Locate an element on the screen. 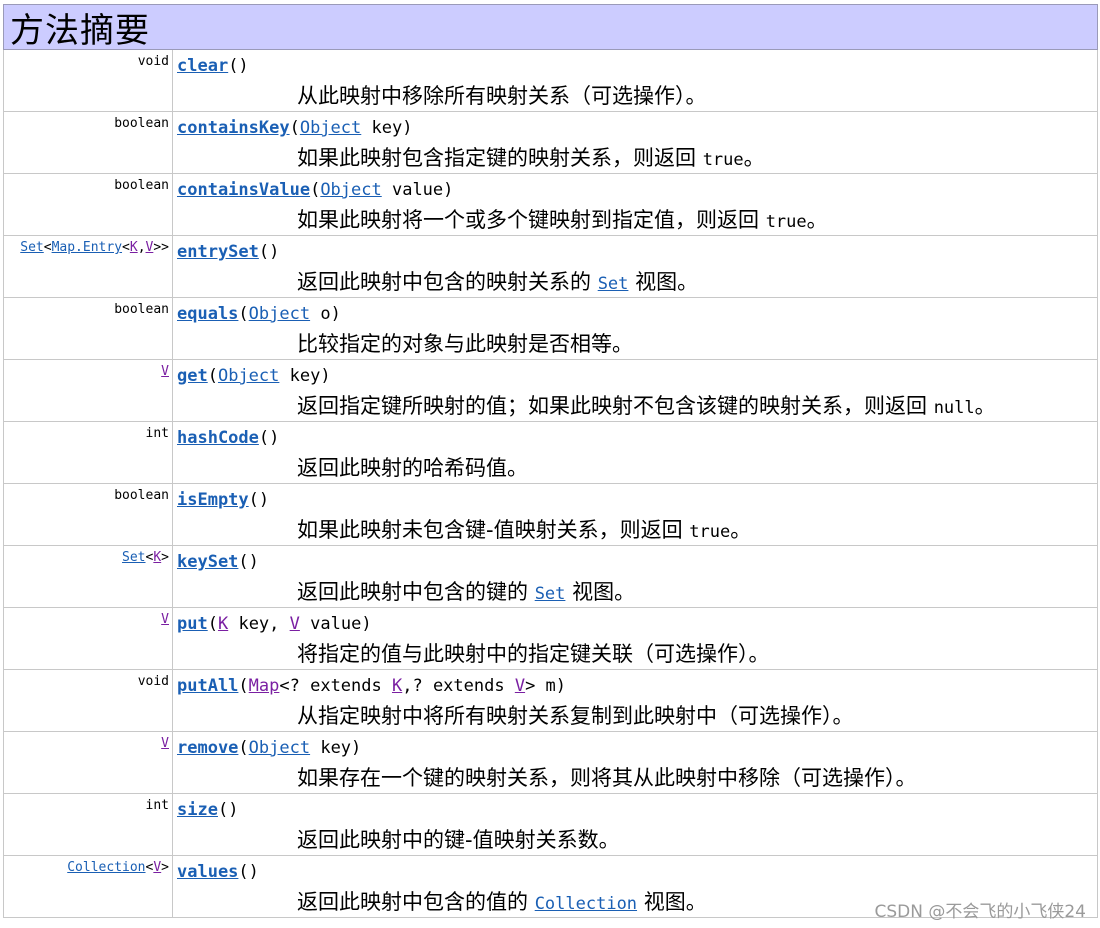  method-signature: keySet() is located at coordinates (218, 562).